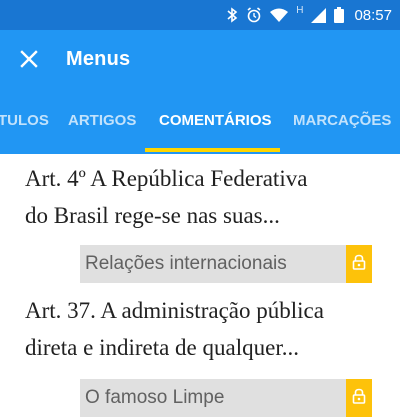  Describe the element at coordinates (309, 15) in the screenshot. I see `status-icons: H 08:57` at that location.